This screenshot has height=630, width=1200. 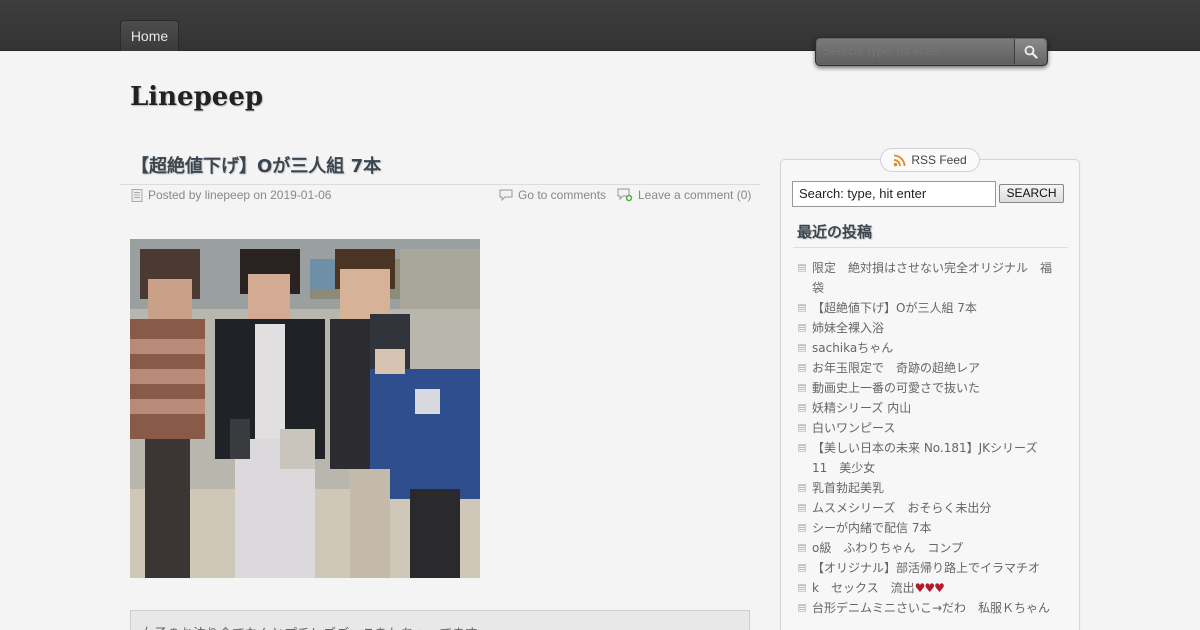 I want to click on recent-post-item: 【美しい日本の未来 No.181】JKシリーズ 11 美少女, so click(x=927, y=458).